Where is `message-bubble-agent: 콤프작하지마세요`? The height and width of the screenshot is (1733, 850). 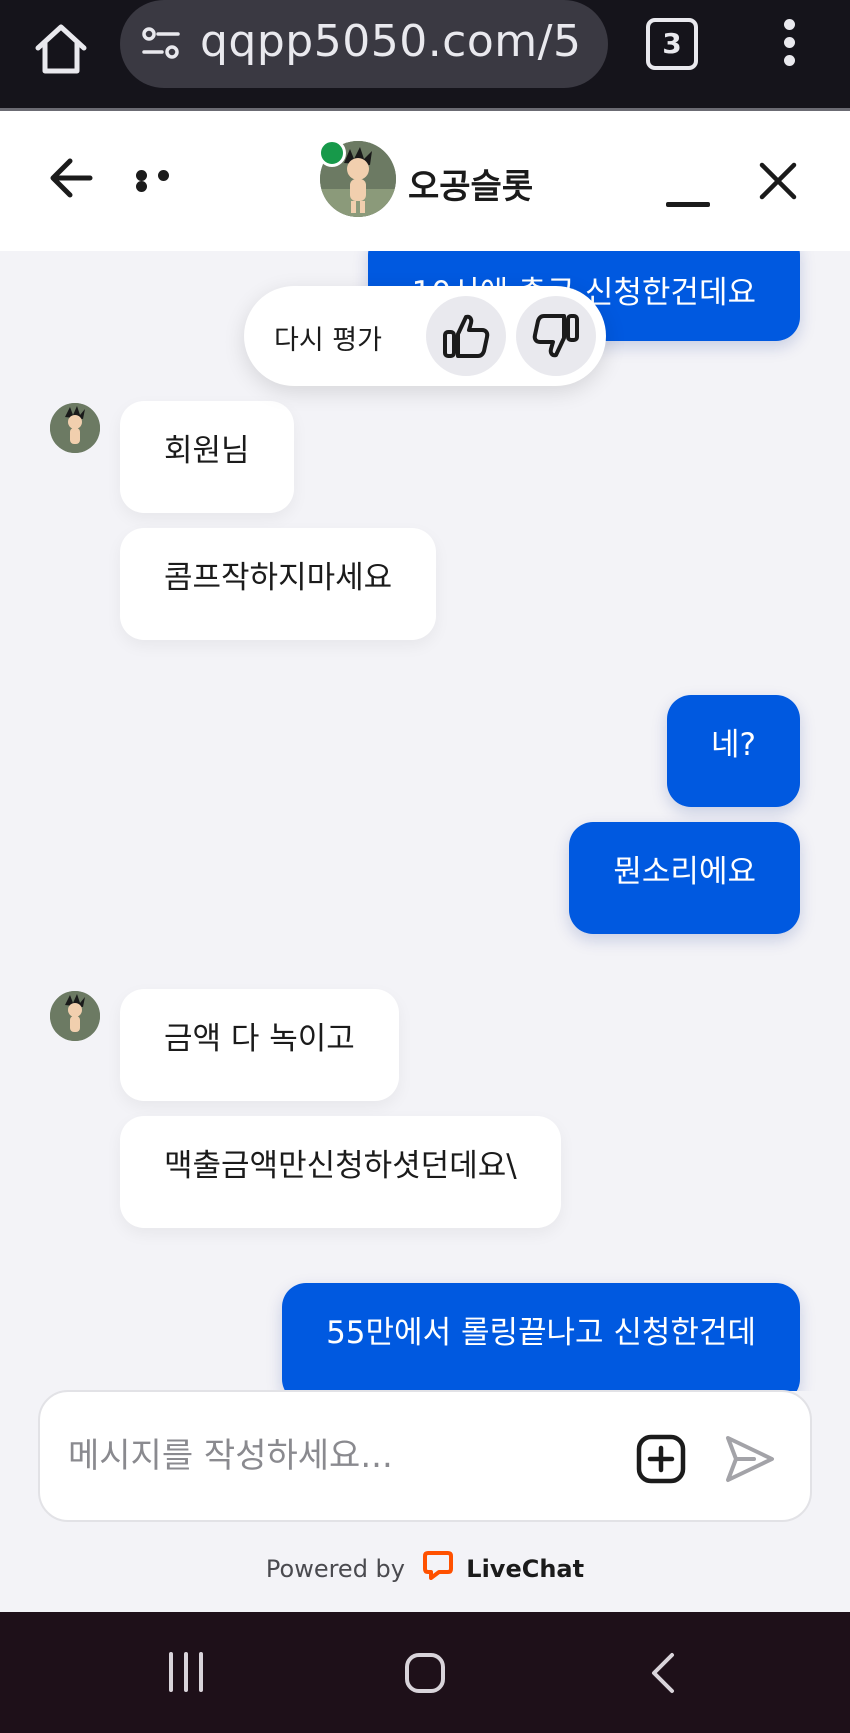
message-bubble-agent: 콤프작하지마세요 is located at coordinates (278, 584).